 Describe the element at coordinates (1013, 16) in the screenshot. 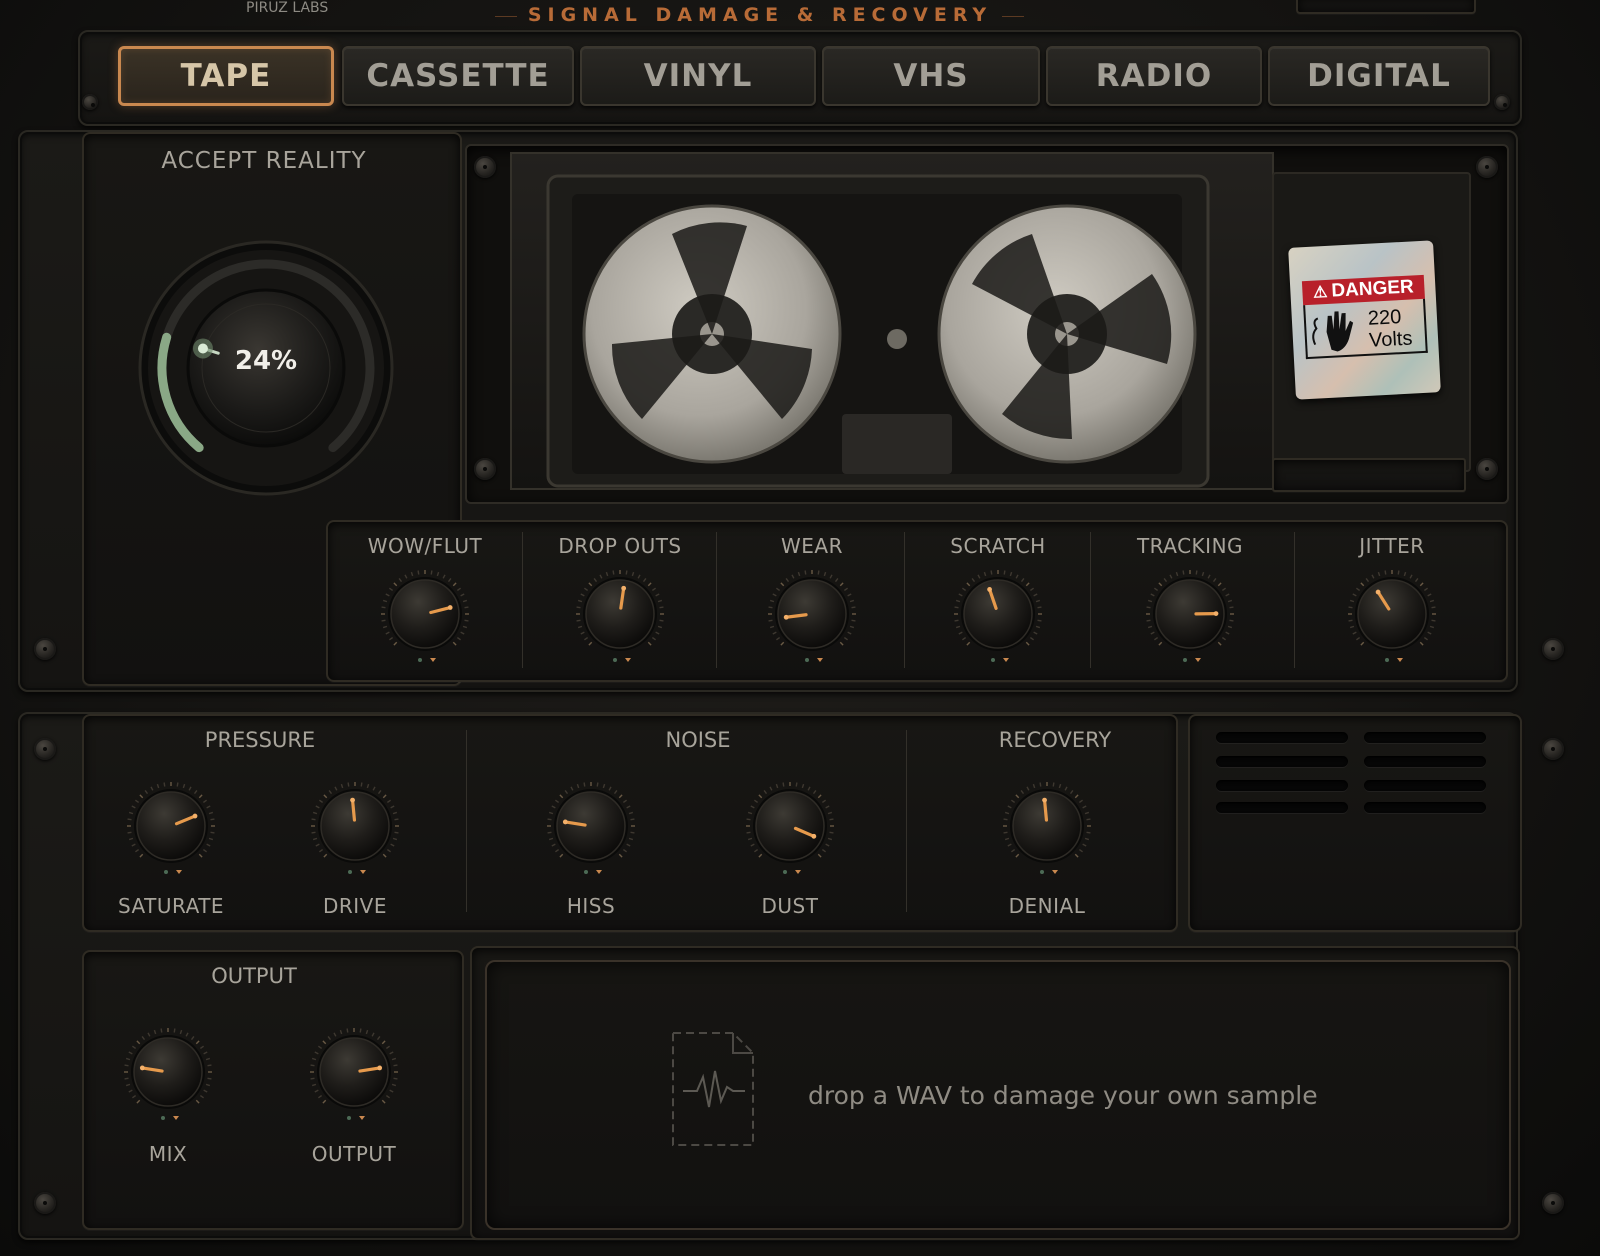

I see `title-rule-right` at that location.